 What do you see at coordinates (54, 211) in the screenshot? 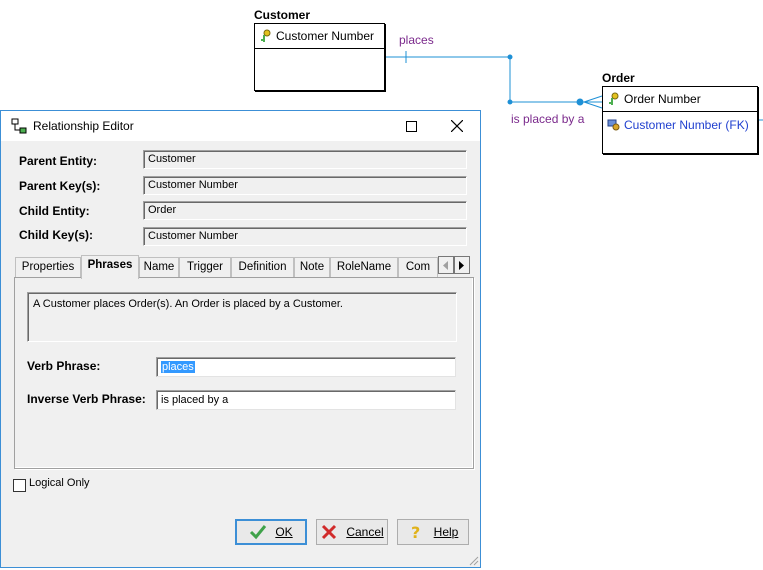
I see `child-entity-label: Child Entity:` at bounding box center [54, 211].